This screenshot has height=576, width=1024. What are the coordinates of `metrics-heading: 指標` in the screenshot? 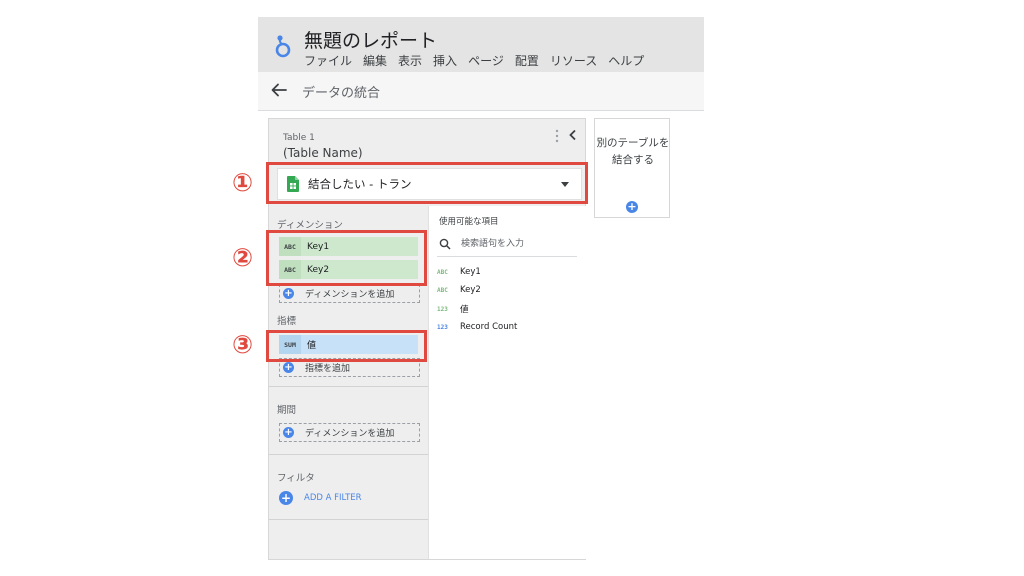 It's located at (287, 321).